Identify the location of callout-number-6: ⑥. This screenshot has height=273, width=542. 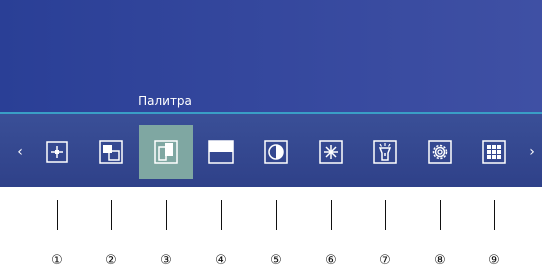
(331, 260).